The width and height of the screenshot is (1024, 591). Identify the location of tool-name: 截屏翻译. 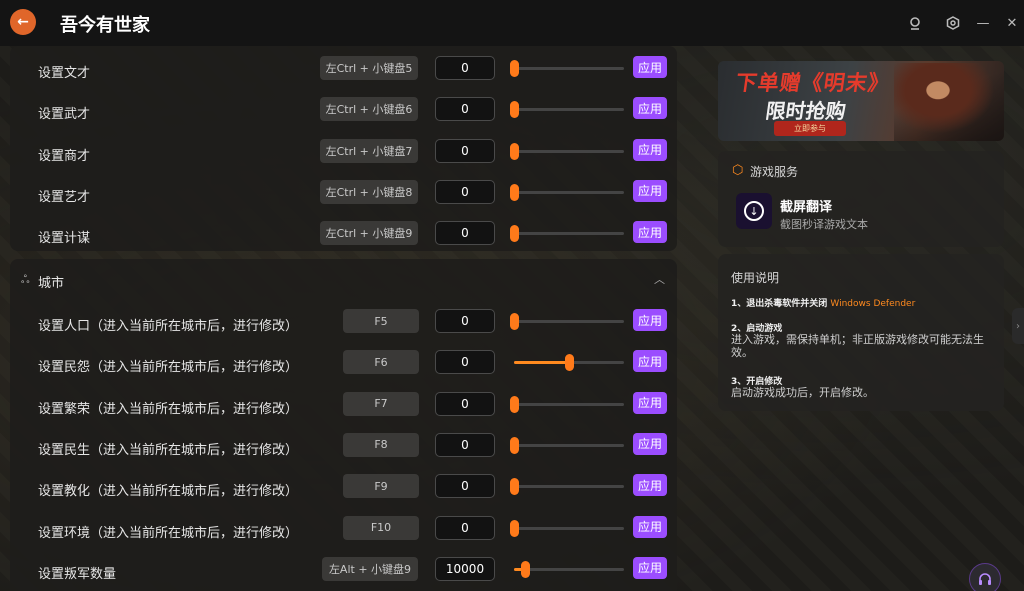
(806, 205).